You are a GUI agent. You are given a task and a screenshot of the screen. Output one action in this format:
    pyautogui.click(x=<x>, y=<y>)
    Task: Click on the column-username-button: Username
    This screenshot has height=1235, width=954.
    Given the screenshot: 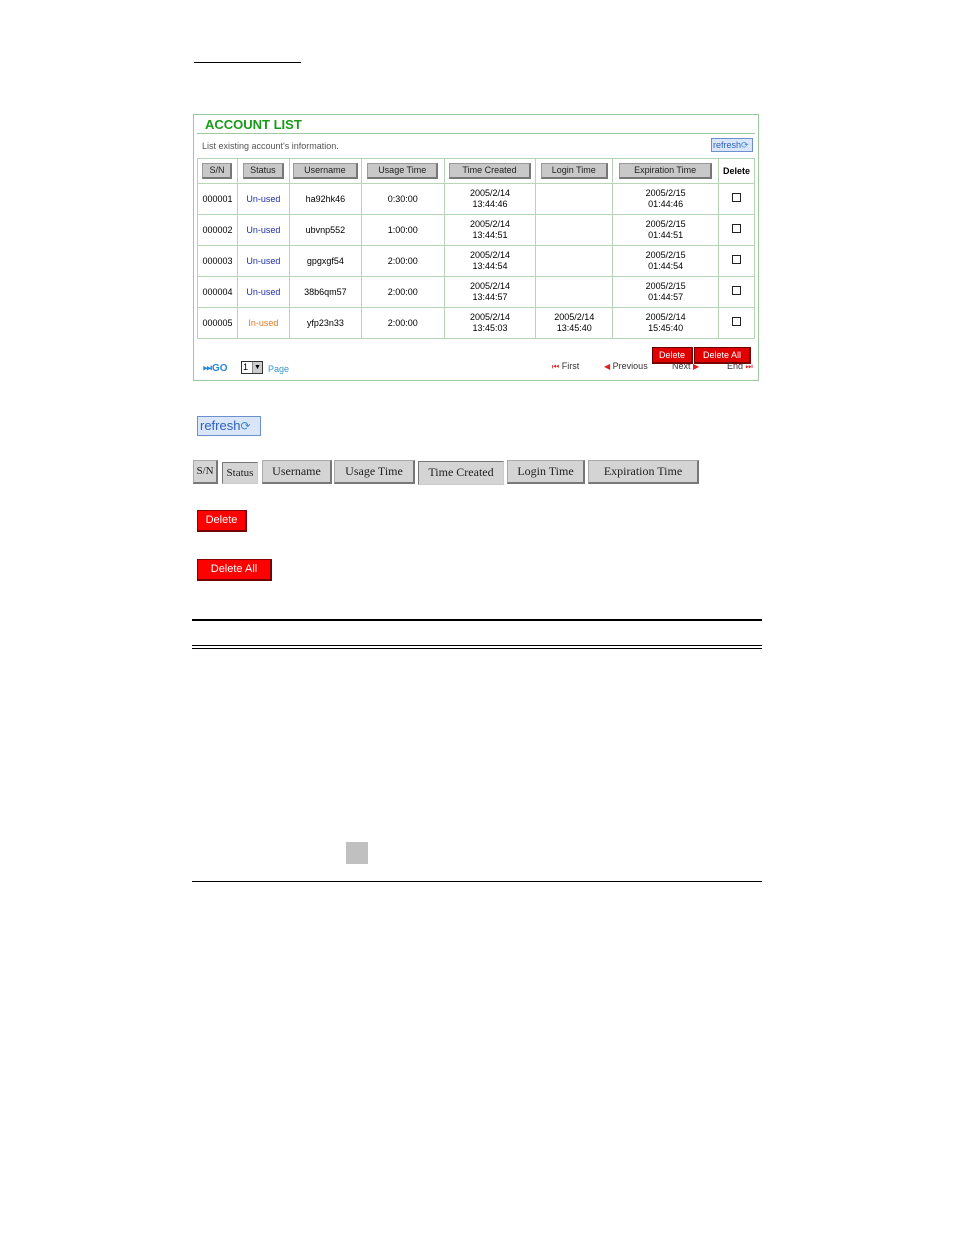 What is the action you would take?
    pyautogui.click(x=325, y=171)
    